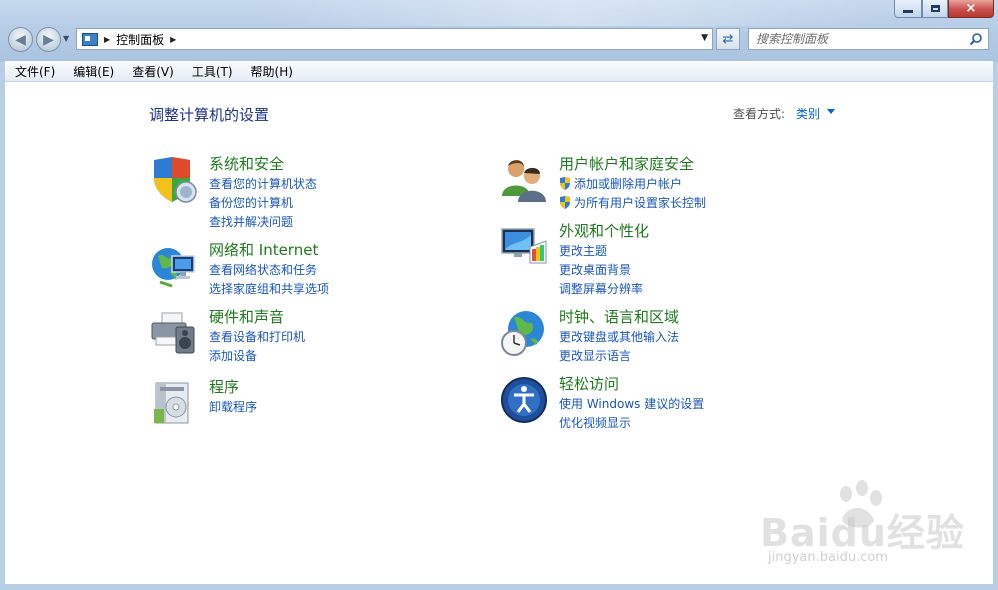 The width and height of the screenshot is (998, 590). What do you see at coordinates (246, 316) in the screenshot?
I see `category-title: 硬件和声音` at bounding box center [246, 316].